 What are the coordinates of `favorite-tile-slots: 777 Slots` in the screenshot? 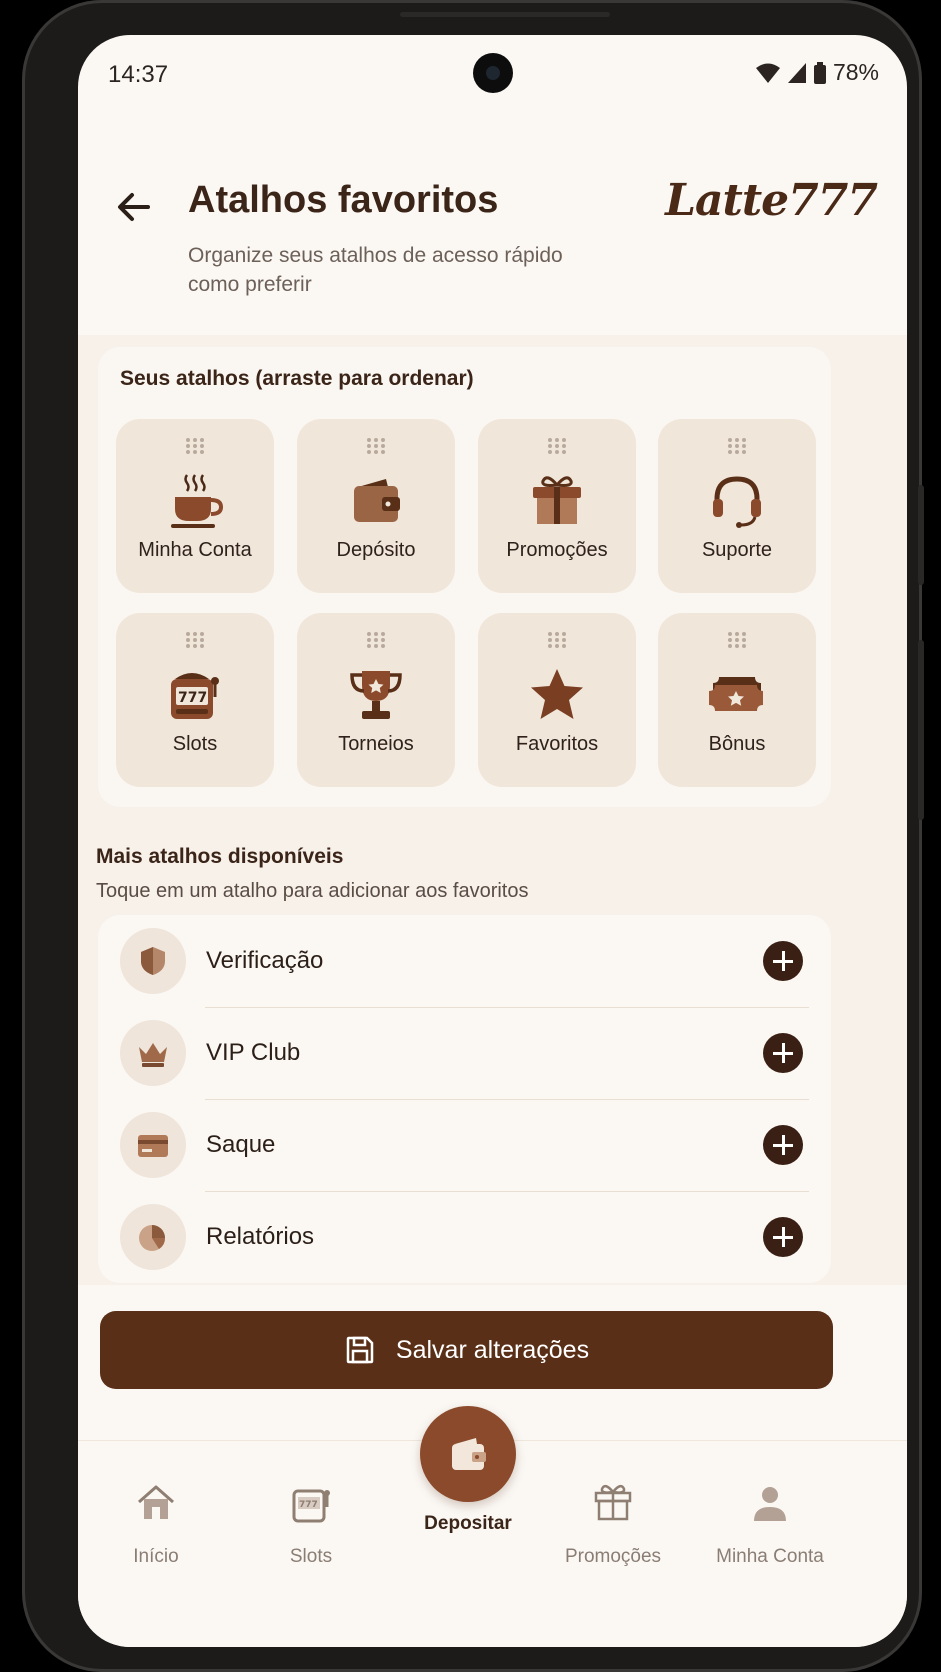 It's located at (195, 700).